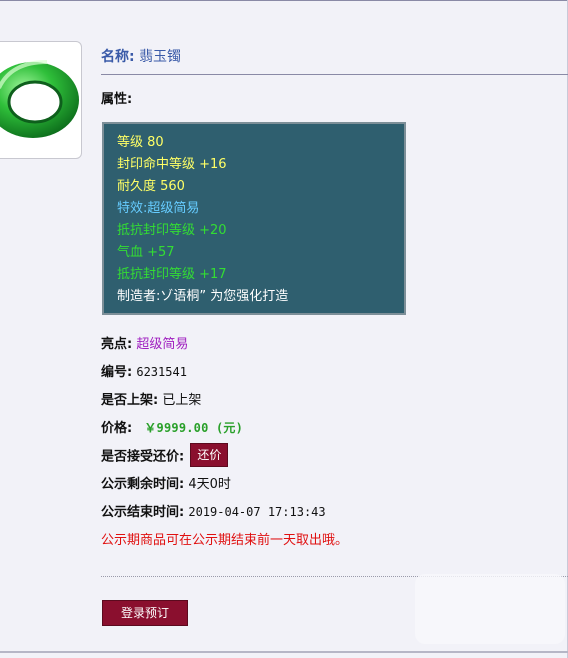  Describe the element at coordinates (140, 142) in the screenshot. I see `attribute-line: 等级 80` at that location.